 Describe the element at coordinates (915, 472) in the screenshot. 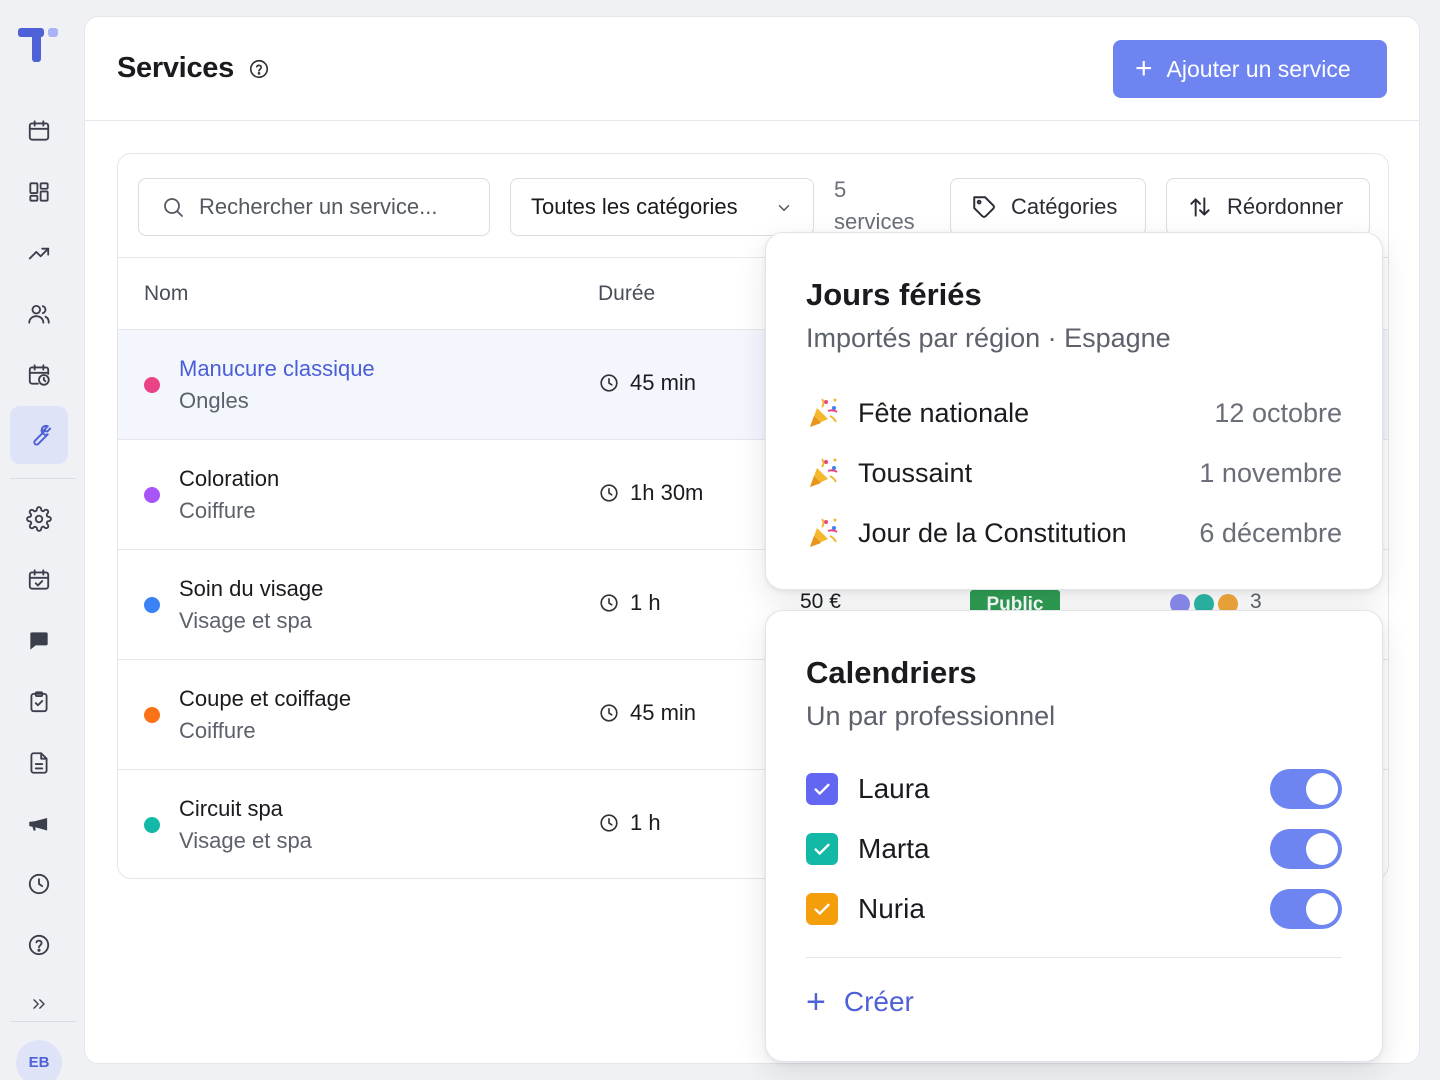

I see `holiday-name: Toussaint` at that location.